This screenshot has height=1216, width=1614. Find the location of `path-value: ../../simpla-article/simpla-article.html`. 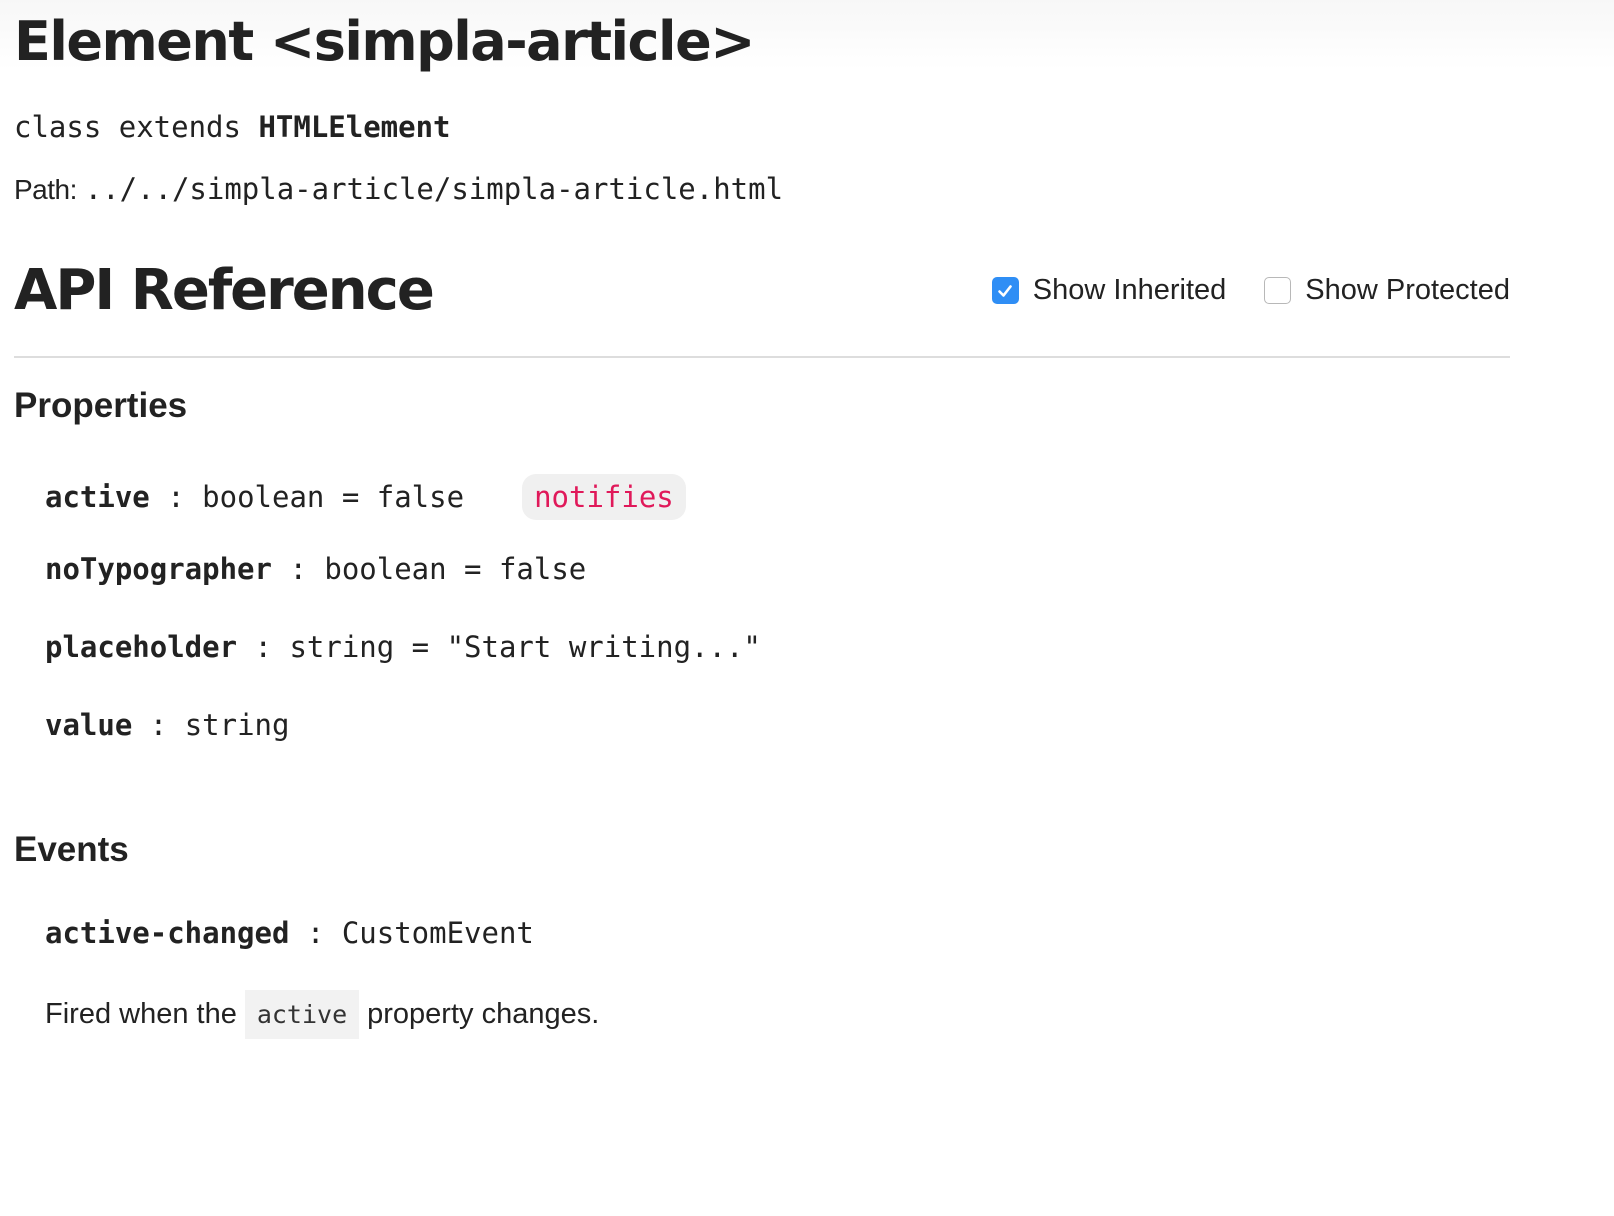

path-value: ../../simpla-article/simpla-article.html is located at coordinates (434, 189).